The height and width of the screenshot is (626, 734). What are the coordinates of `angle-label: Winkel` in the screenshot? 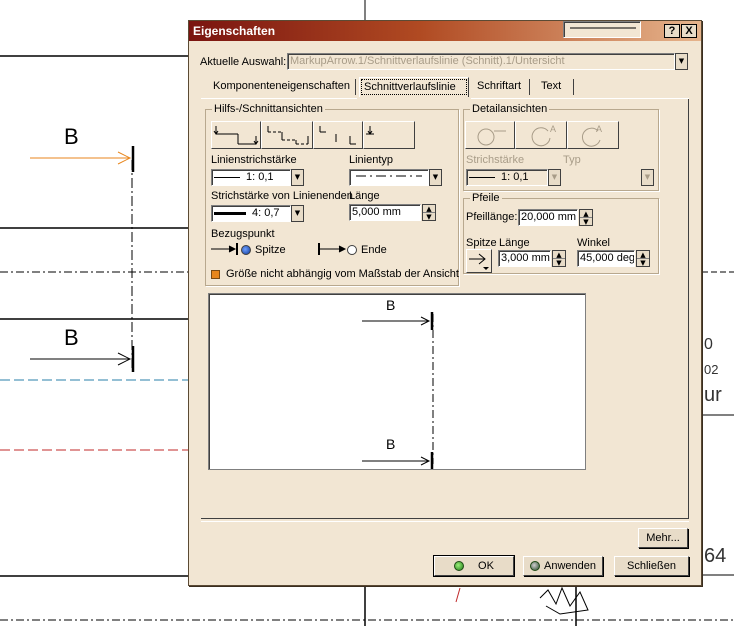 It's located at (594, 243).